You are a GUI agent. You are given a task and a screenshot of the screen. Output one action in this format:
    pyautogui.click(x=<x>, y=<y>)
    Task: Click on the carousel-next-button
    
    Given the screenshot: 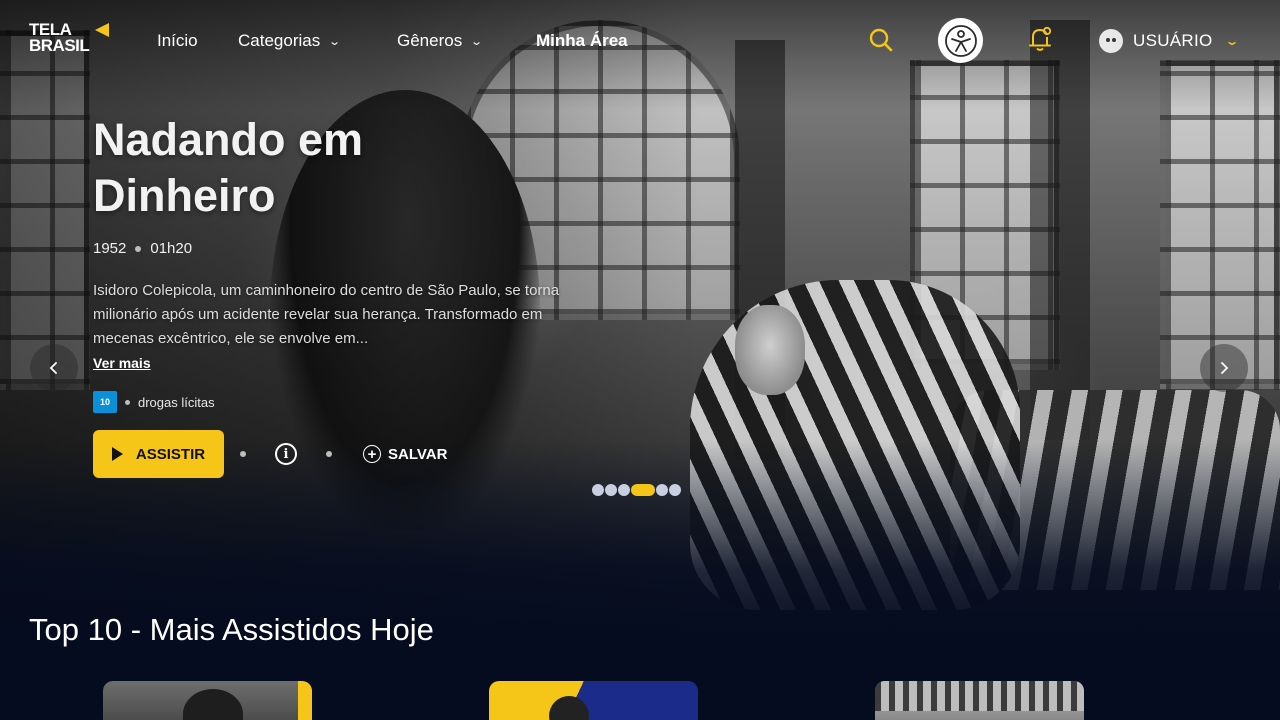 What is the action you would take?
    pyautogui.click(x=1224, y=368)
    